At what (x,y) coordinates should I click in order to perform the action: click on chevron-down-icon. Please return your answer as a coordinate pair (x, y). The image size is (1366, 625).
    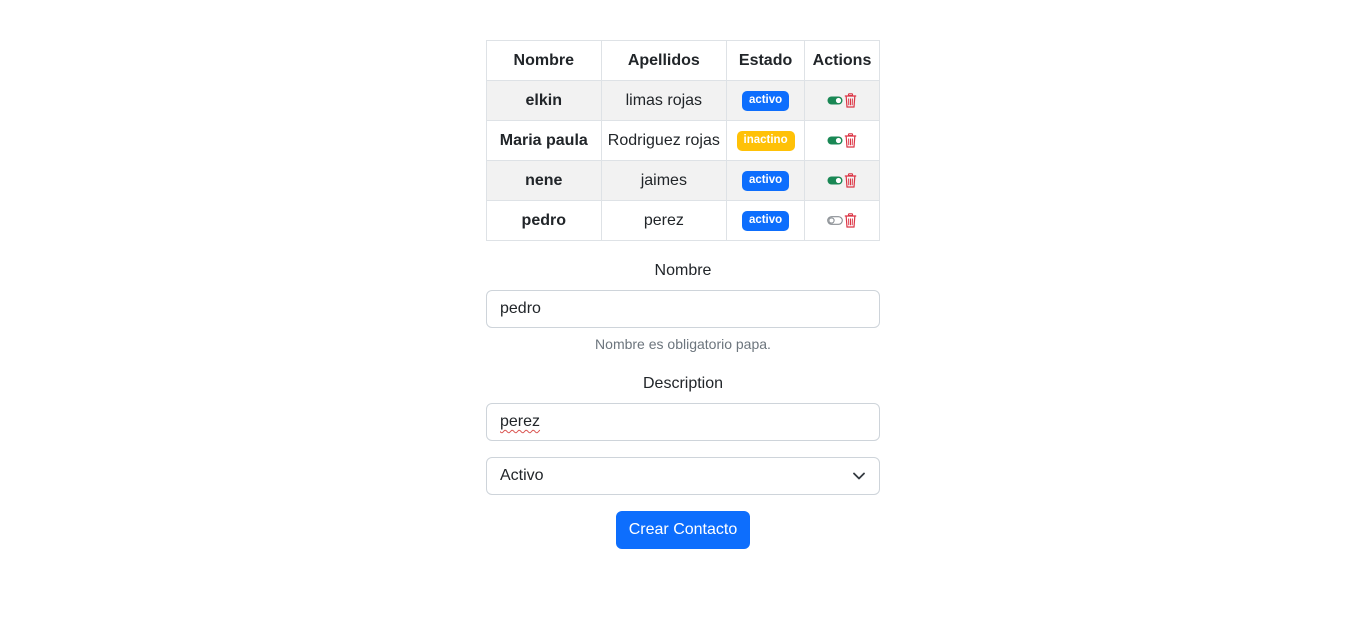
    Looking at the image, I should click on (859, 476).